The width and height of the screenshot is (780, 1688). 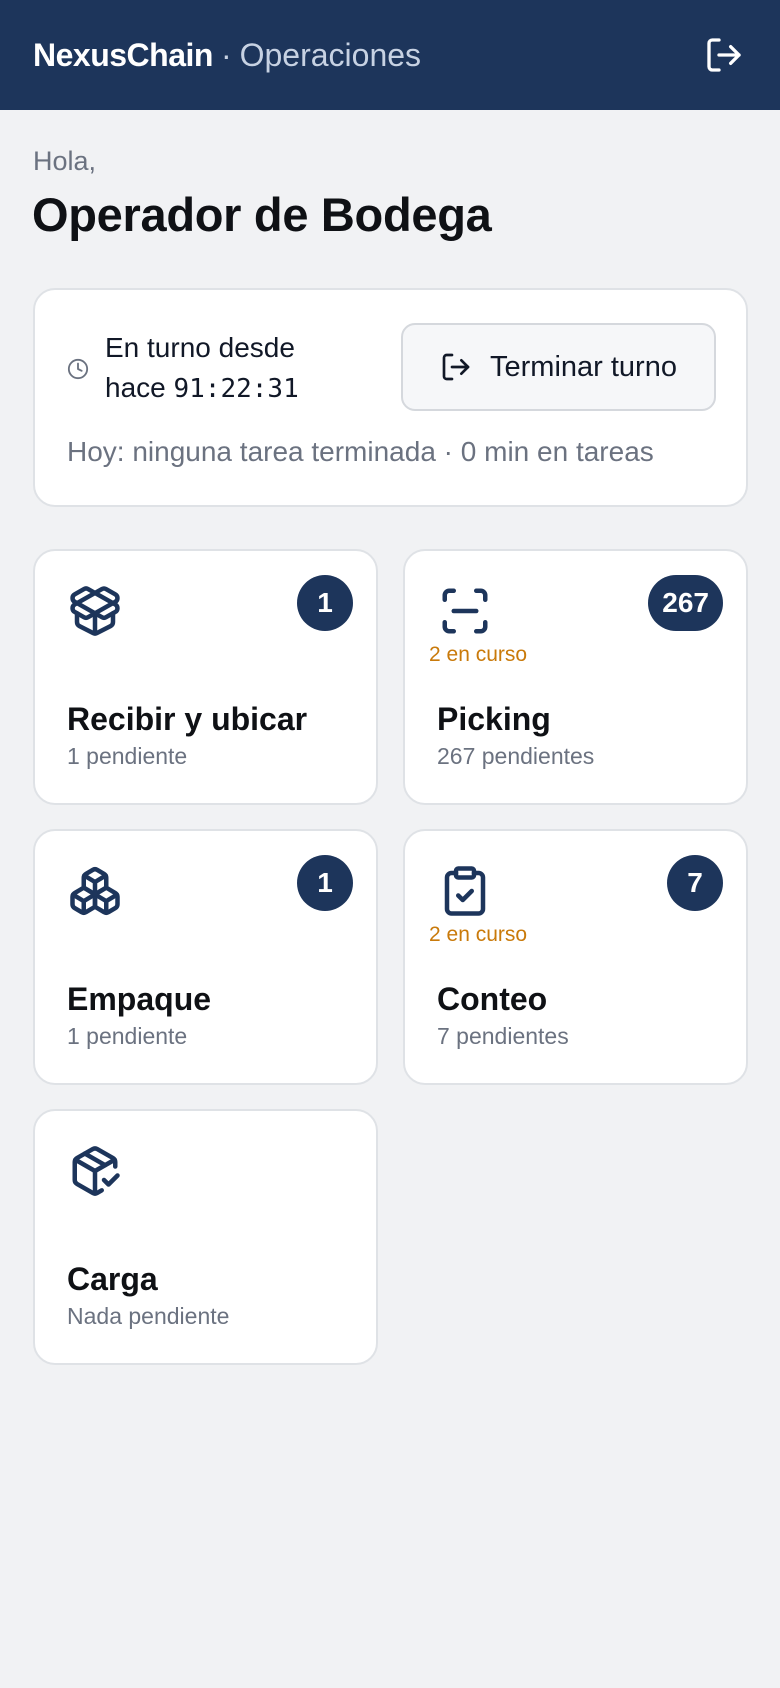 What do you see at coordinates (503, 1036) in the screenshot?
I see `task-subtitle: 7 pendientes` at bounding box center [503, 1036].